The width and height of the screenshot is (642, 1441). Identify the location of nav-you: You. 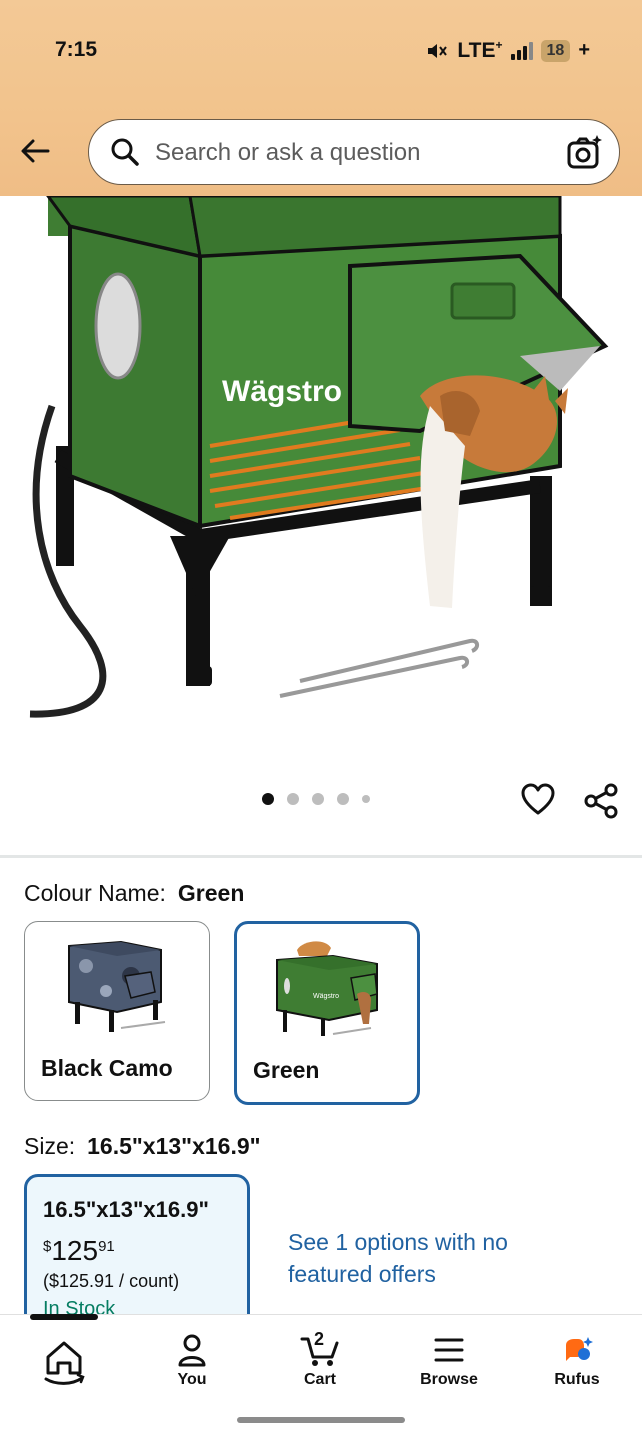
(192, 1361).